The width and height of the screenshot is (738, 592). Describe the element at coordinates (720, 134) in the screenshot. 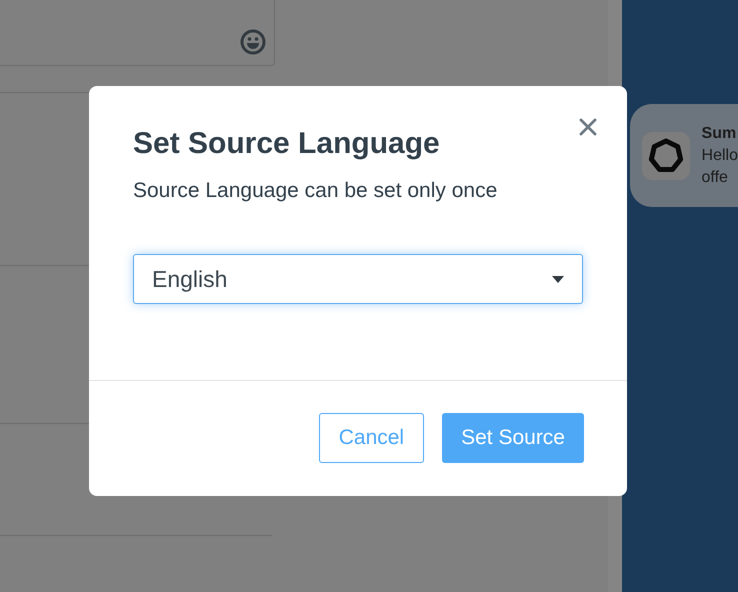

I see `notification-title: Sum` at that location.